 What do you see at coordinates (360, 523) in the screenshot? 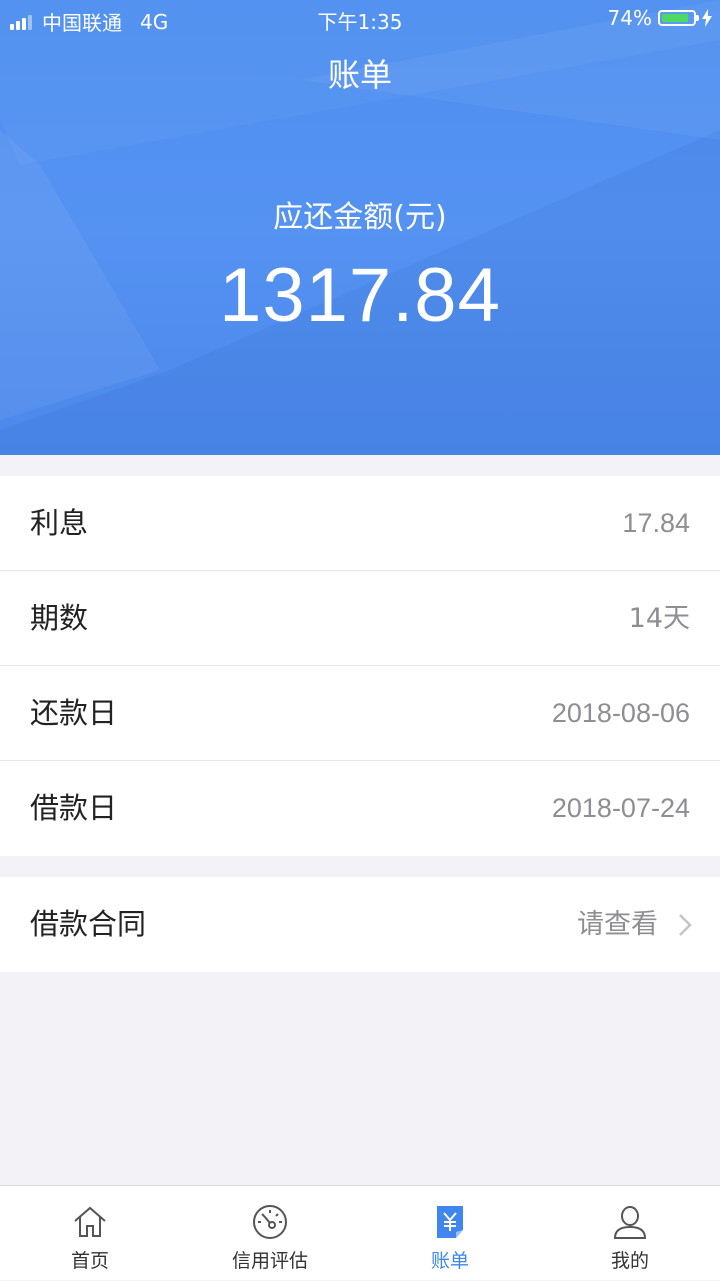
I see `detail-row-interest: 利息 17.84` at bounding box center [360, 523].